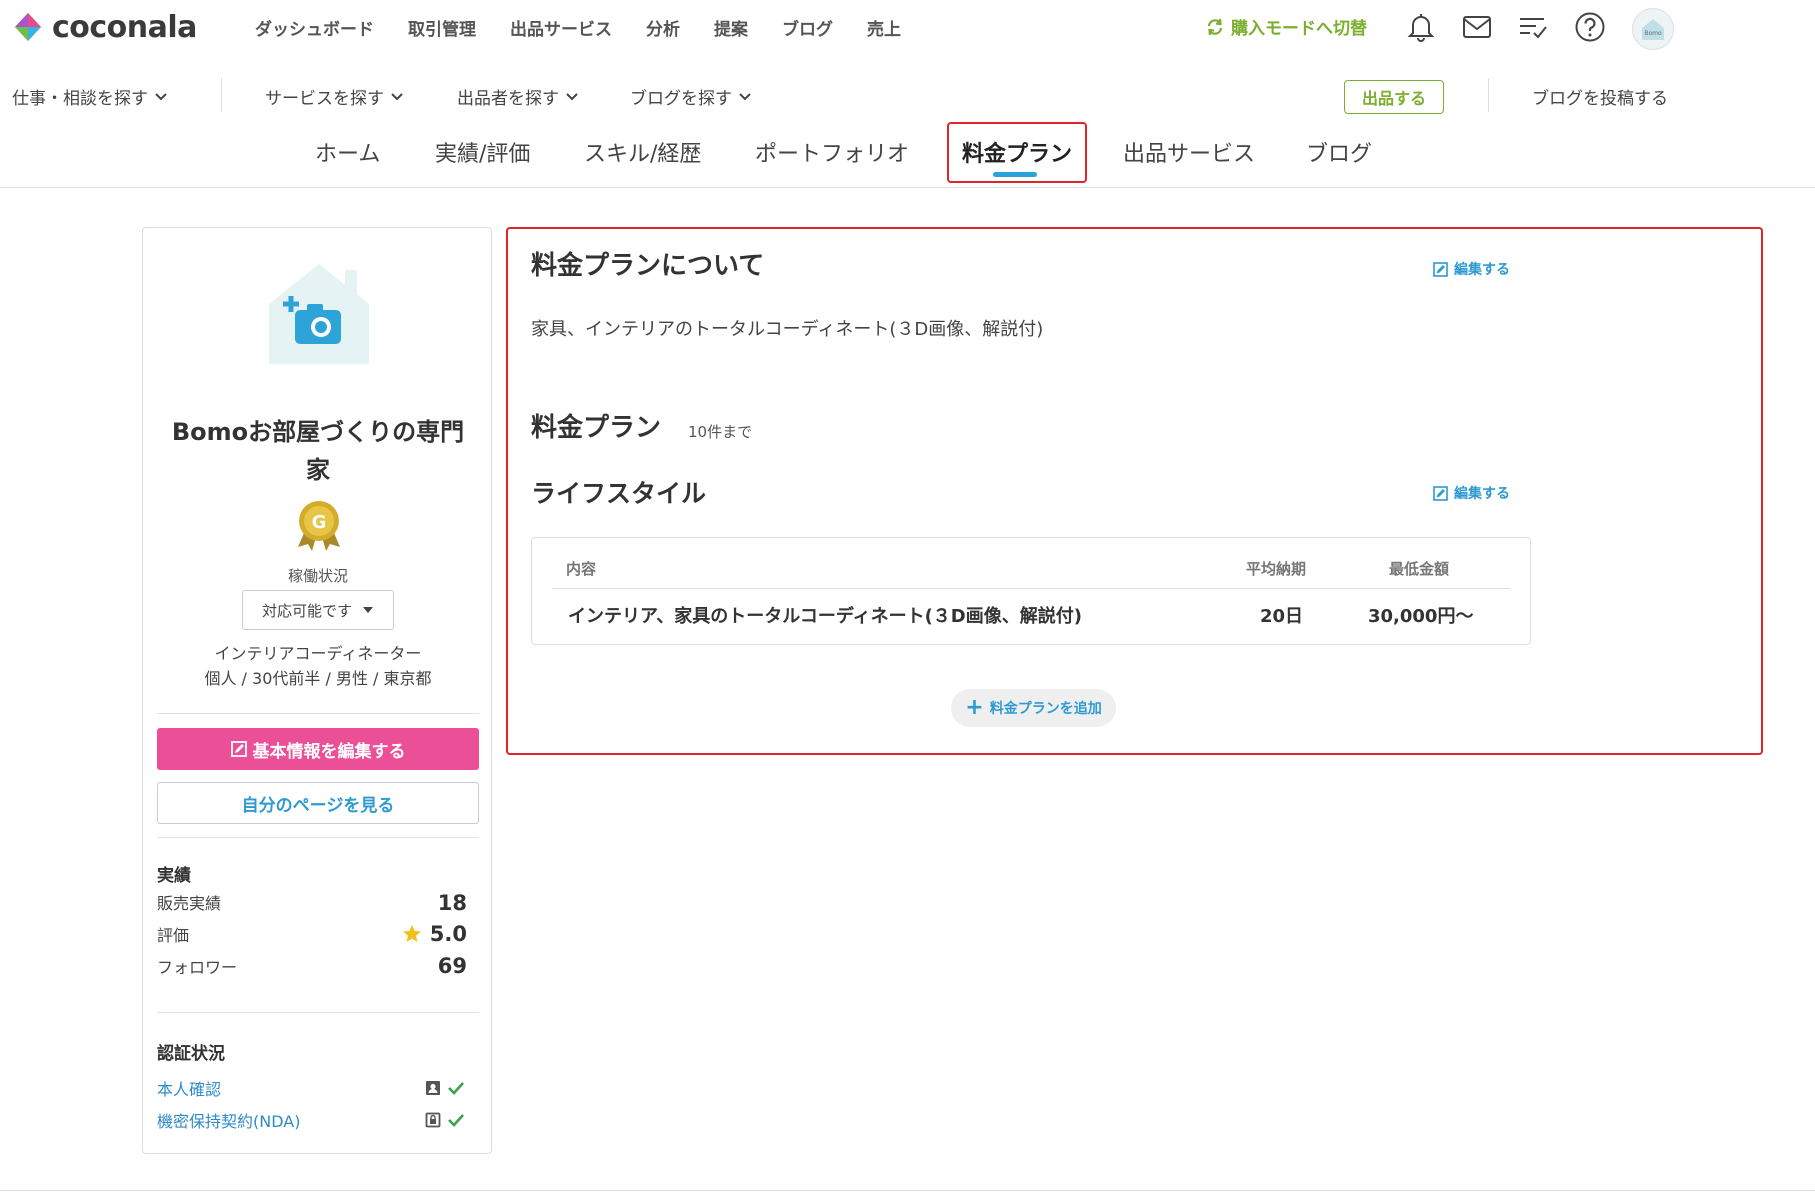  Describe the element at coordinates (1533, 27) in the screenshot. I see `task-list-icon` at that location.